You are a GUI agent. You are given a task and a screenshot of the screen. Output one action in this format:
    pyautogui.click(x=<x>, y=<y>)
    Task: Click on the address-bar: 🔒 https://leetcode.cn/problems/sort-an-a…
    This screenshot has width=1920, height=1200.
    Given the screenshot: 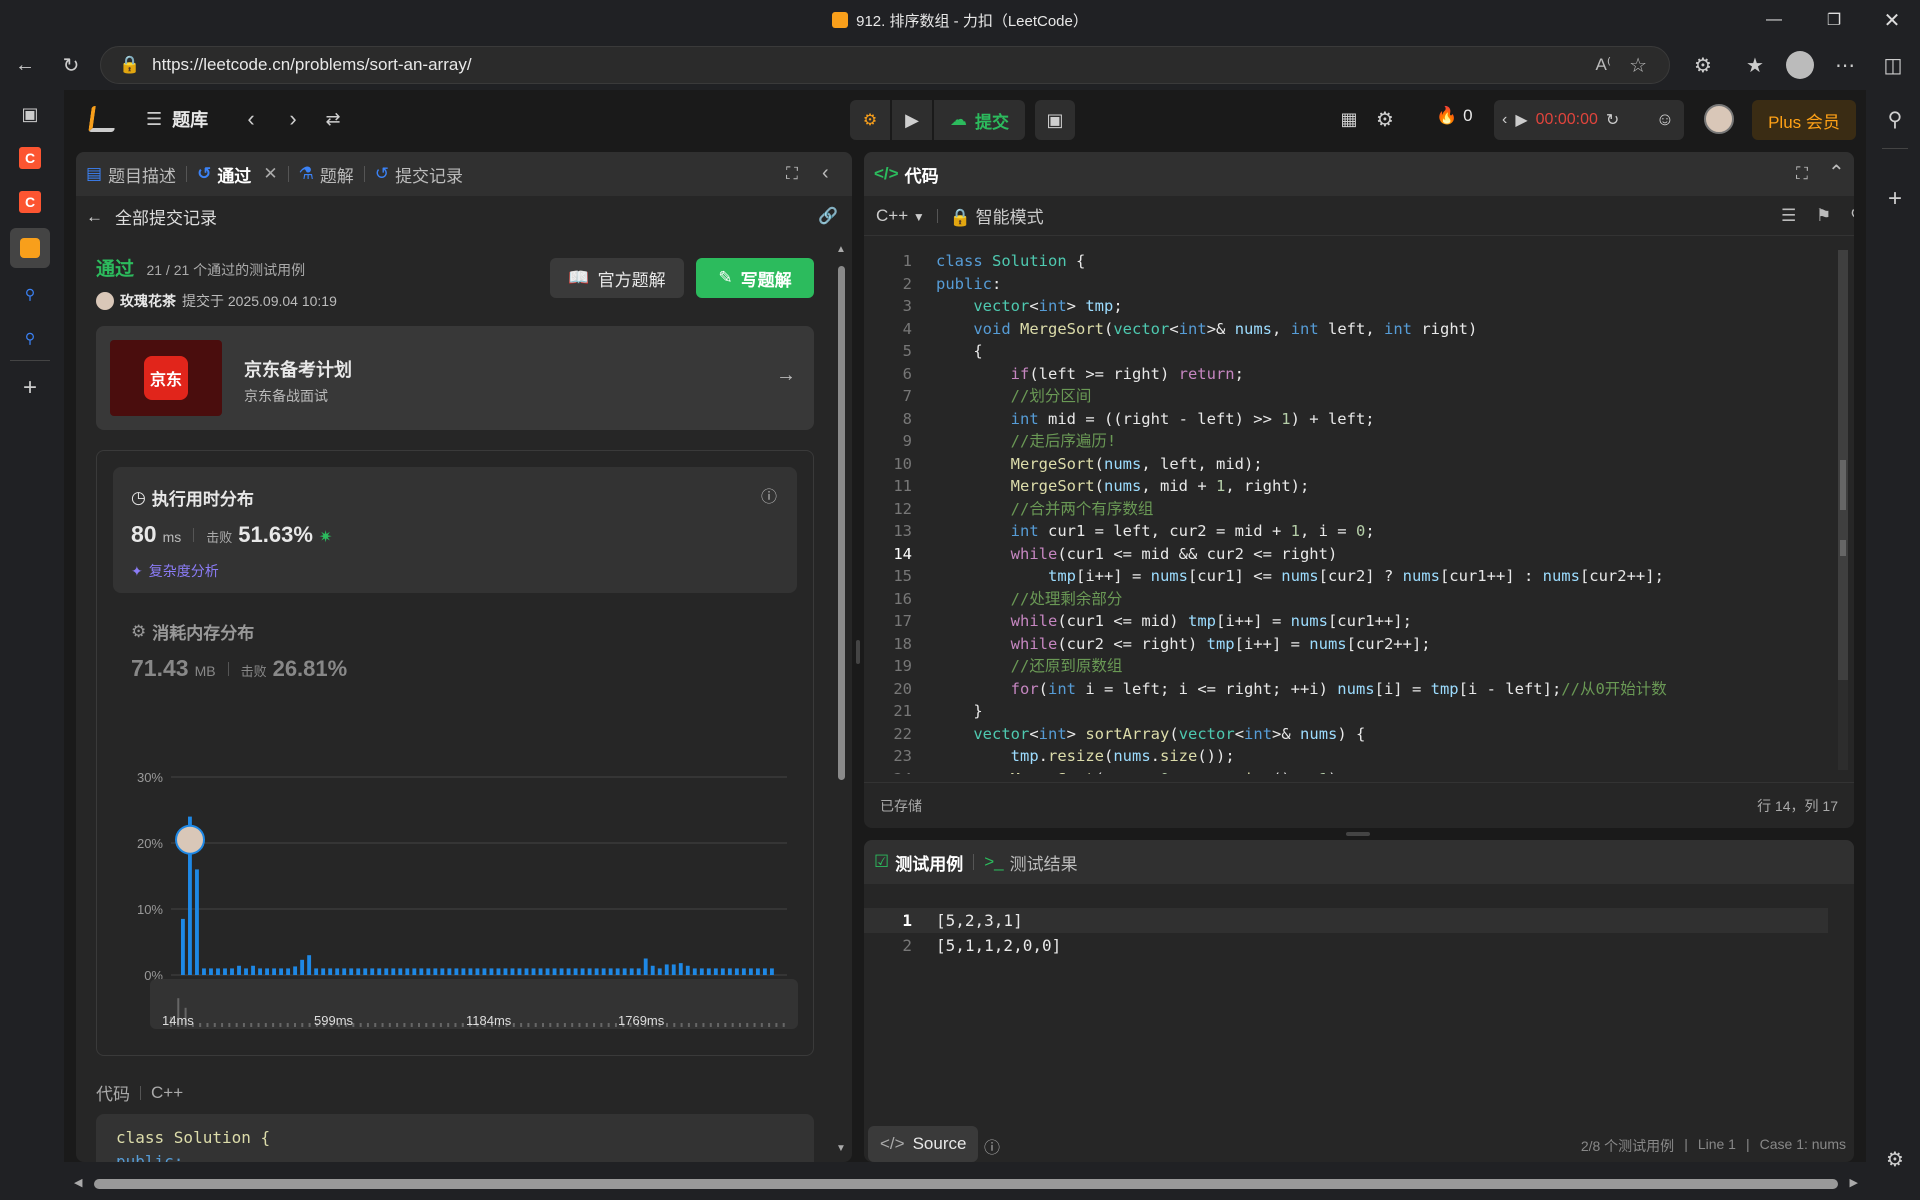 What is the action you would take?
    pyautogui.click(x=885, y=65)
    